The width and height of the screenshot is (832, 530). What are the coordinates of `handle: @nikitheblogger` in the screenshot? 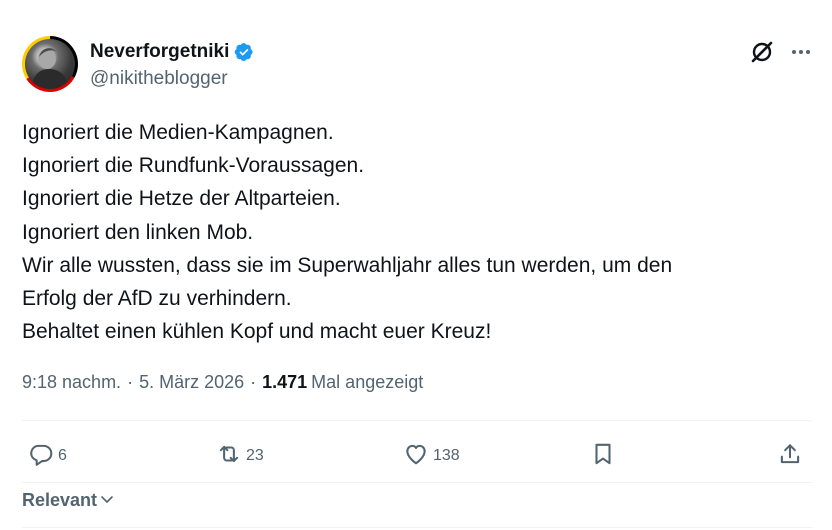 It's located at (159, 79).